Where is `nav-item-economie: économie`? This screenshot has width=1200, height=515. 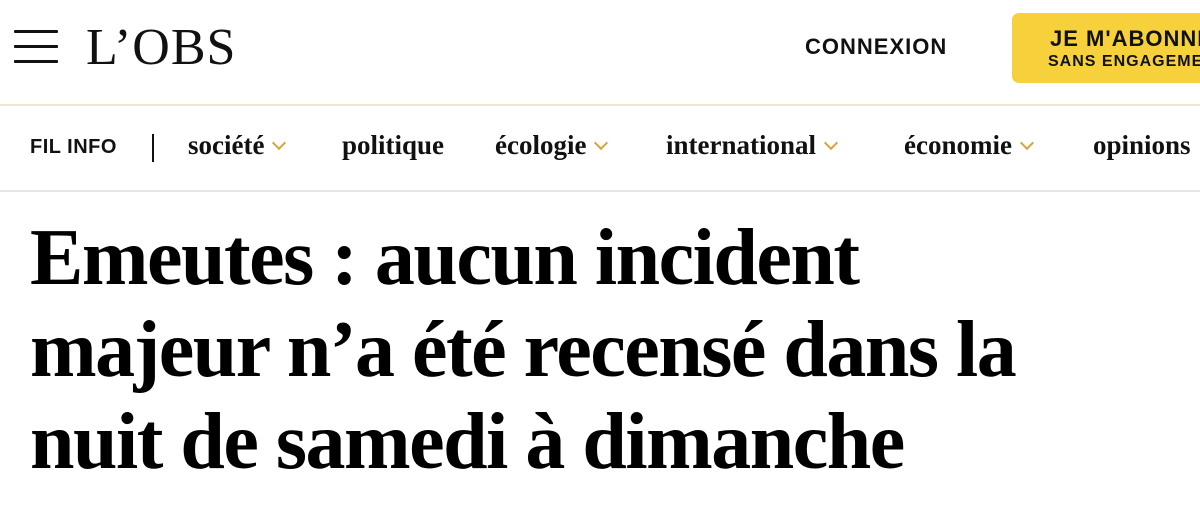 nav-item-economie: économie is located at coordinates (969, 145).